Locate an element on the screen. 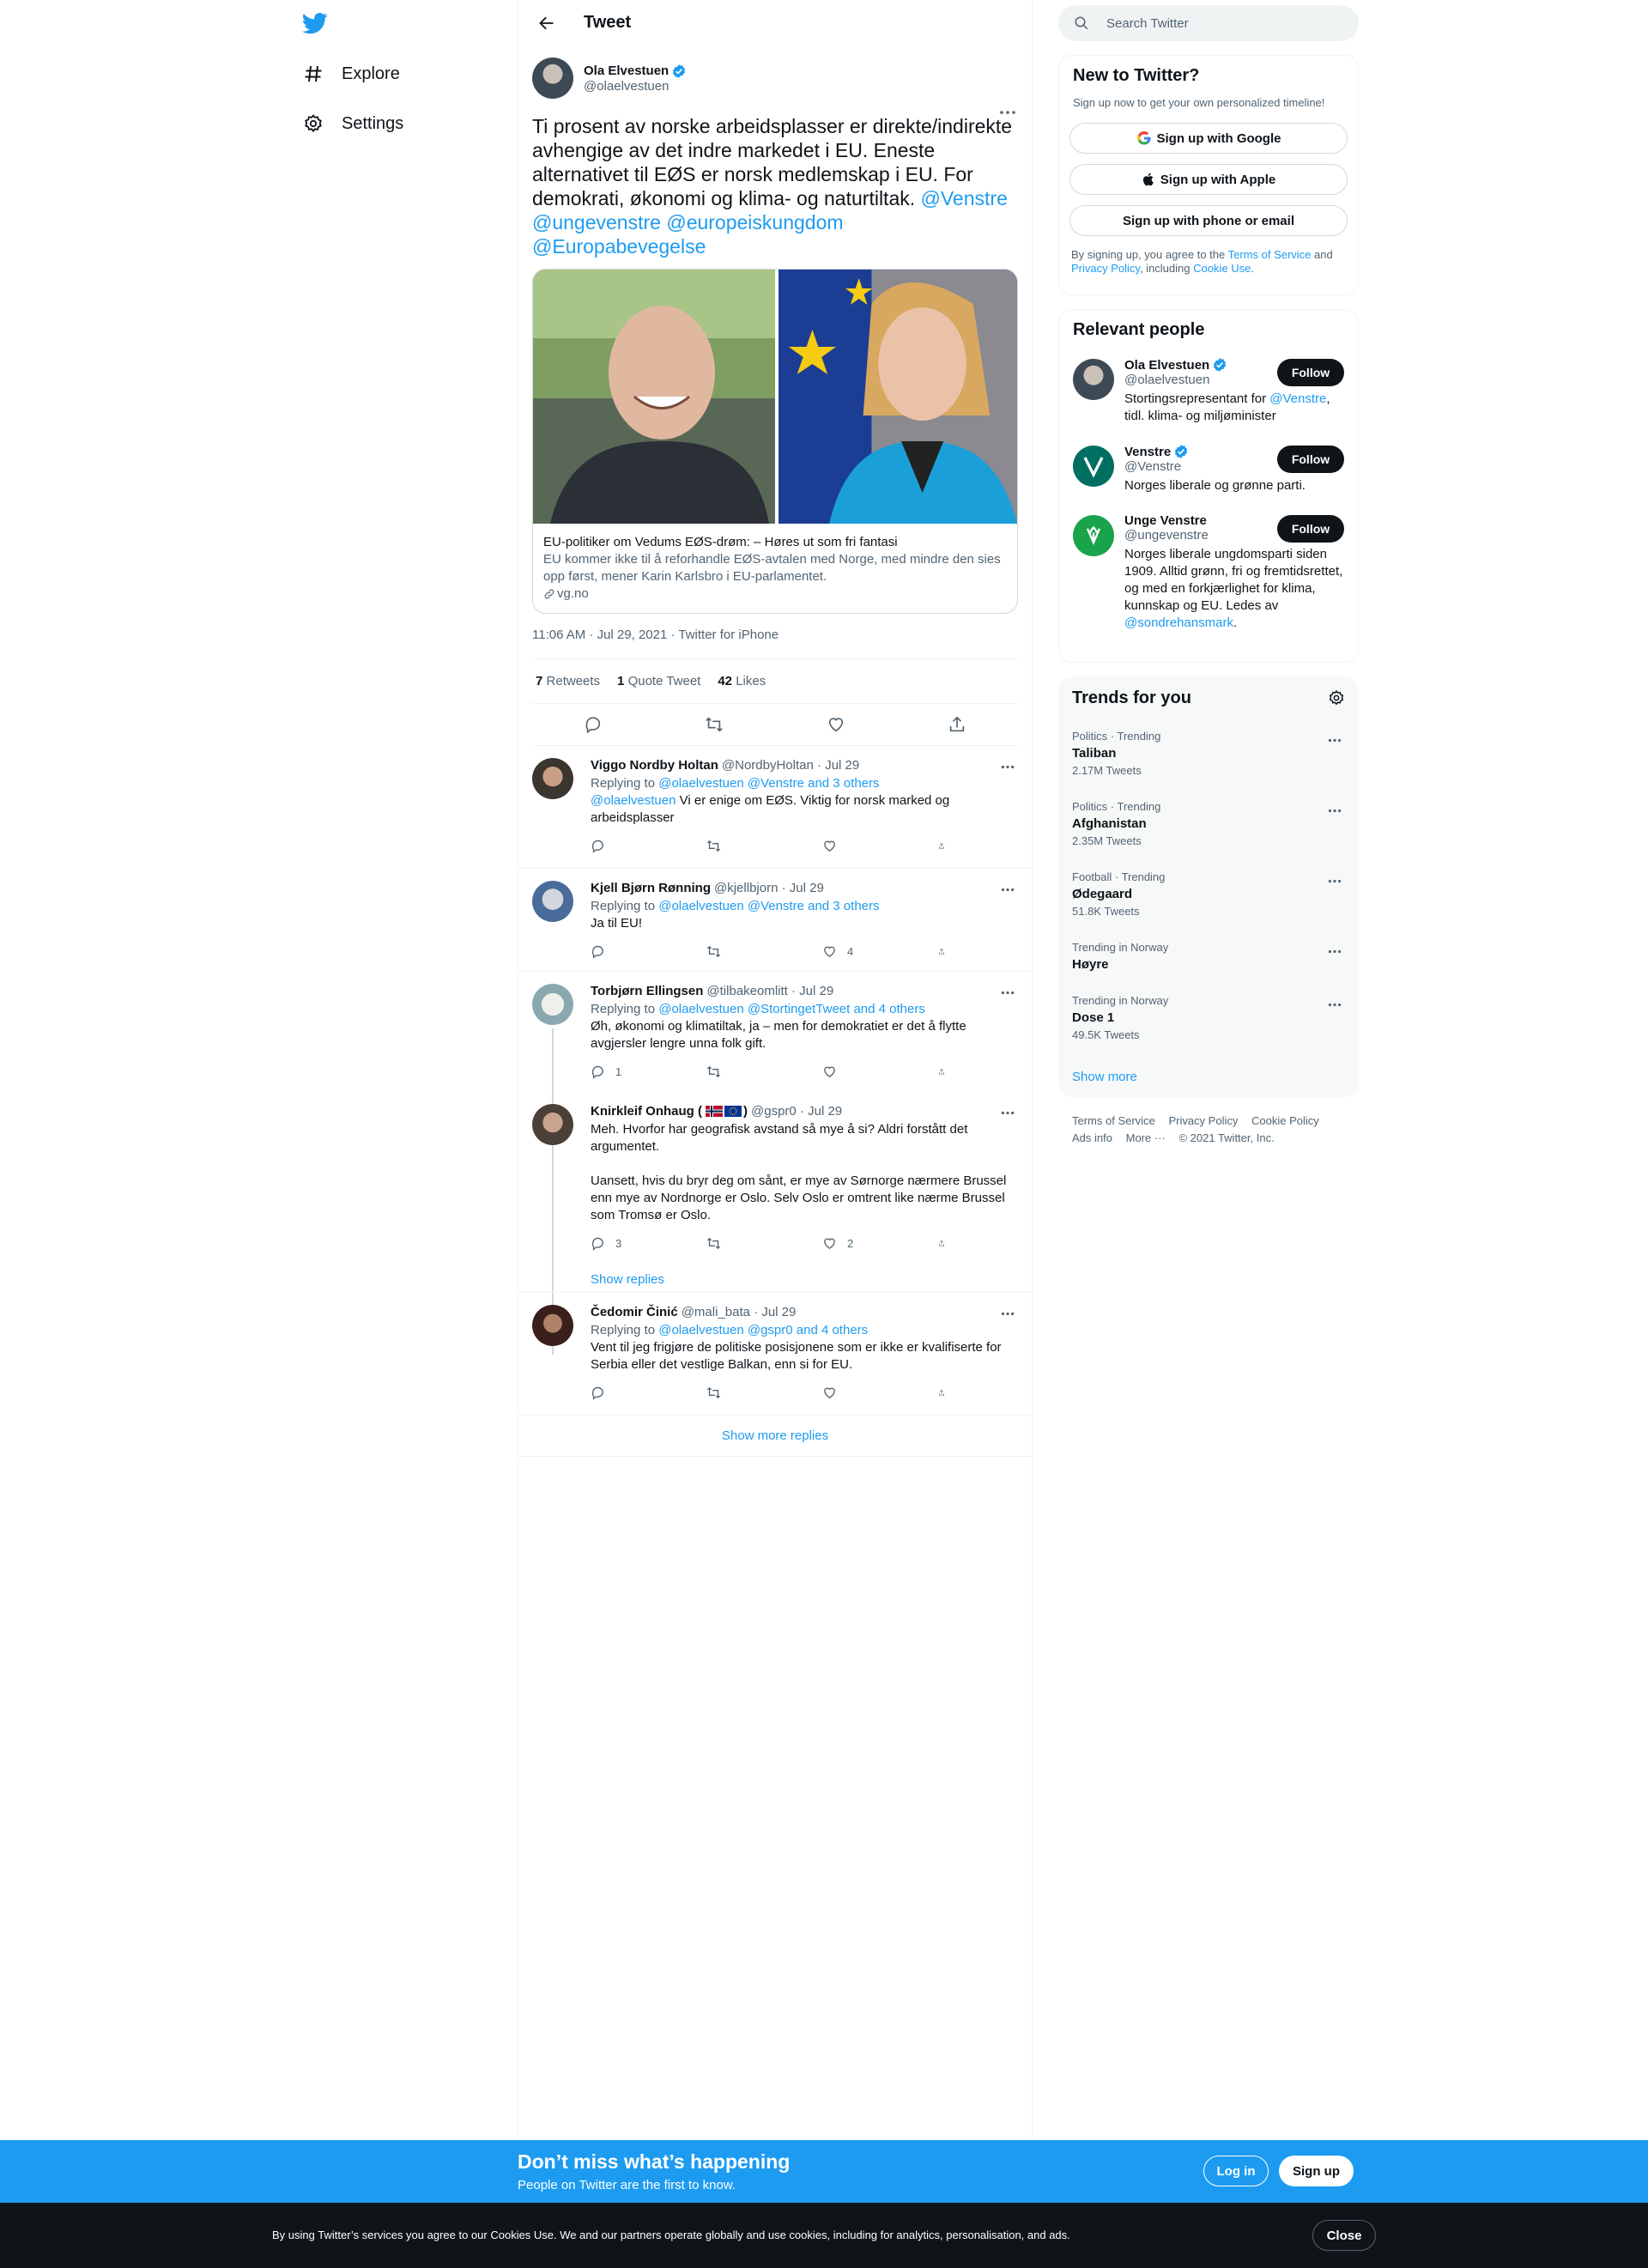 The height and width of the screenshot is (2268, 1648). reply-author-name: Viggo Nordby Holtan is located at coordinates (654, 765).